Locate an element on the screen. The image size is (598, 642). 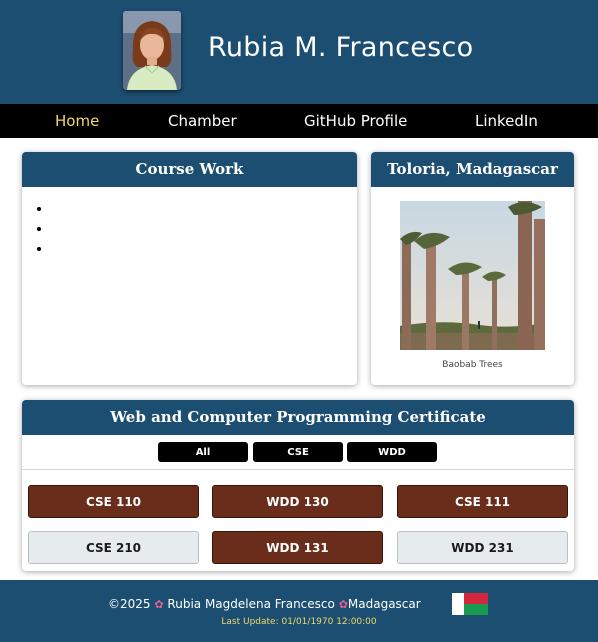
filter-cse-button: CSE is located at coordinates (298, 452).